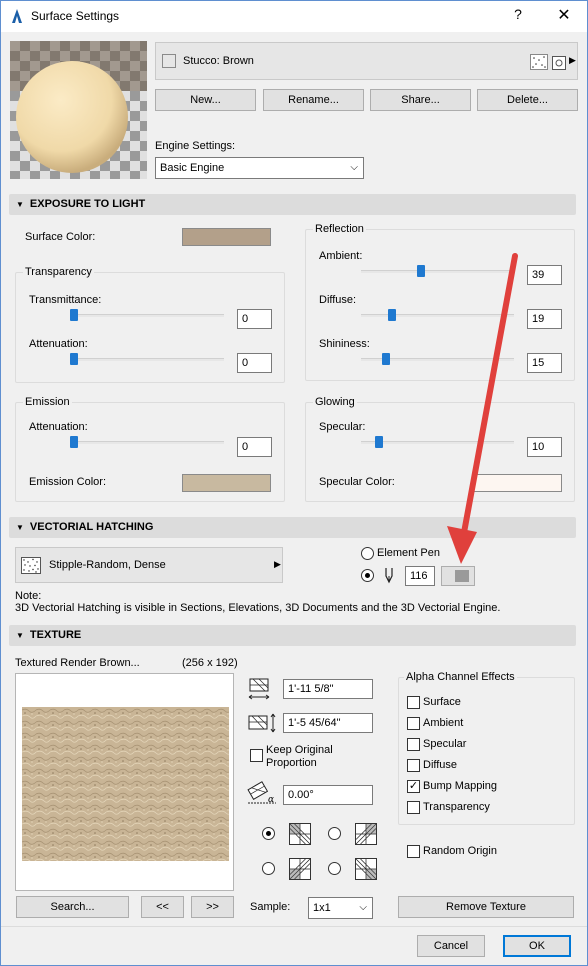 The image size is (588, 966). Describe the element at coordinates (339, 229) in the screenshot. I see `reflection-title: Reflection` at that location.